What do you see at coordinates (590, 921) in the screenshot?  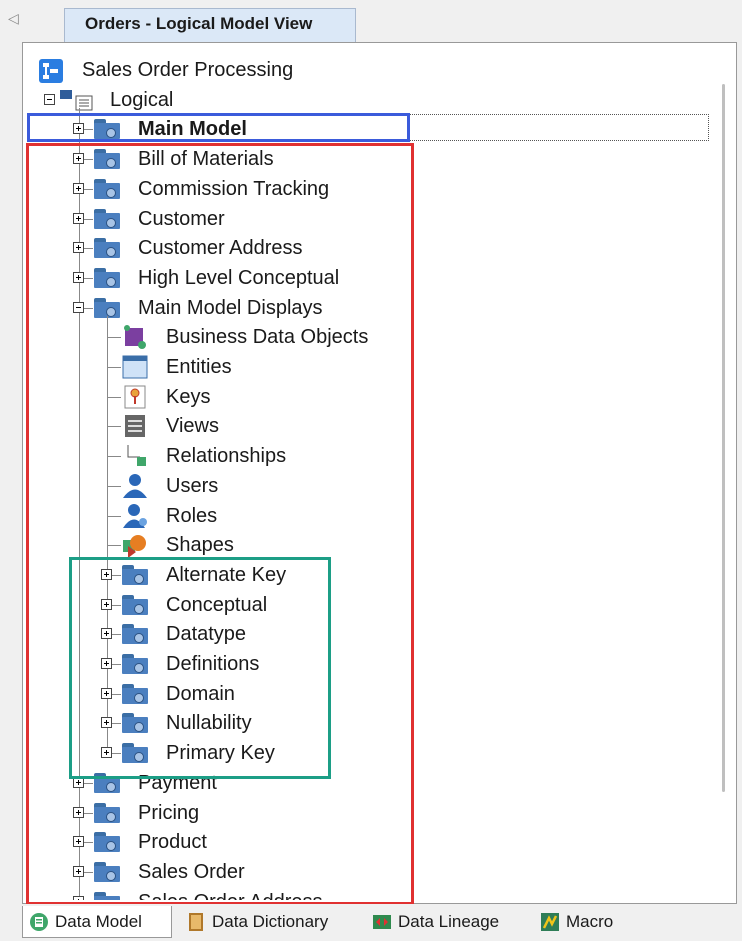 I see `tab-label: Macro` at bounding box center [590, 921].